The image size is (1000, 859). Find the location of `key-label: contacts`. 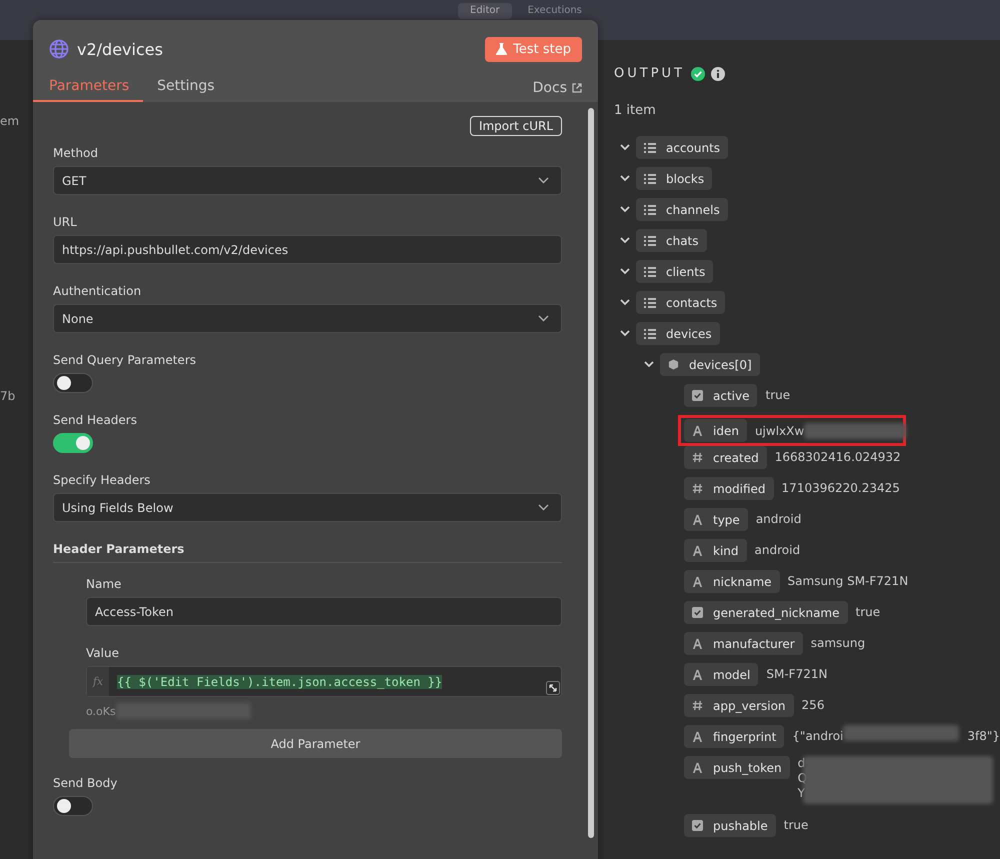

key-label: contacts is located at coordinates (692, 303).